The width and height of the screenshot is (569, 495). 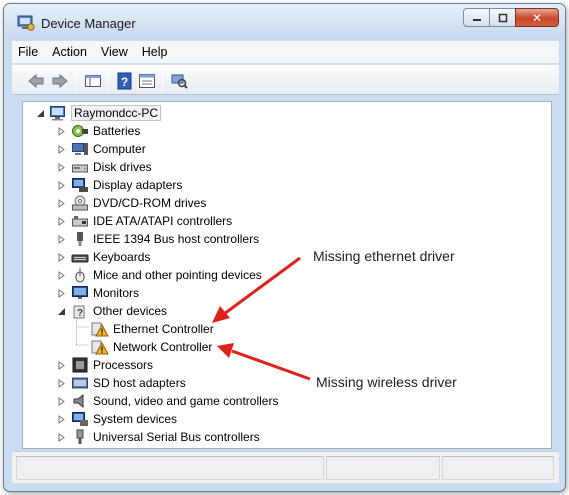 What do you see at coordinates (88, 23) in the screenshot?
I see `window-title: Device Manager` at bounding box center [88, 23].